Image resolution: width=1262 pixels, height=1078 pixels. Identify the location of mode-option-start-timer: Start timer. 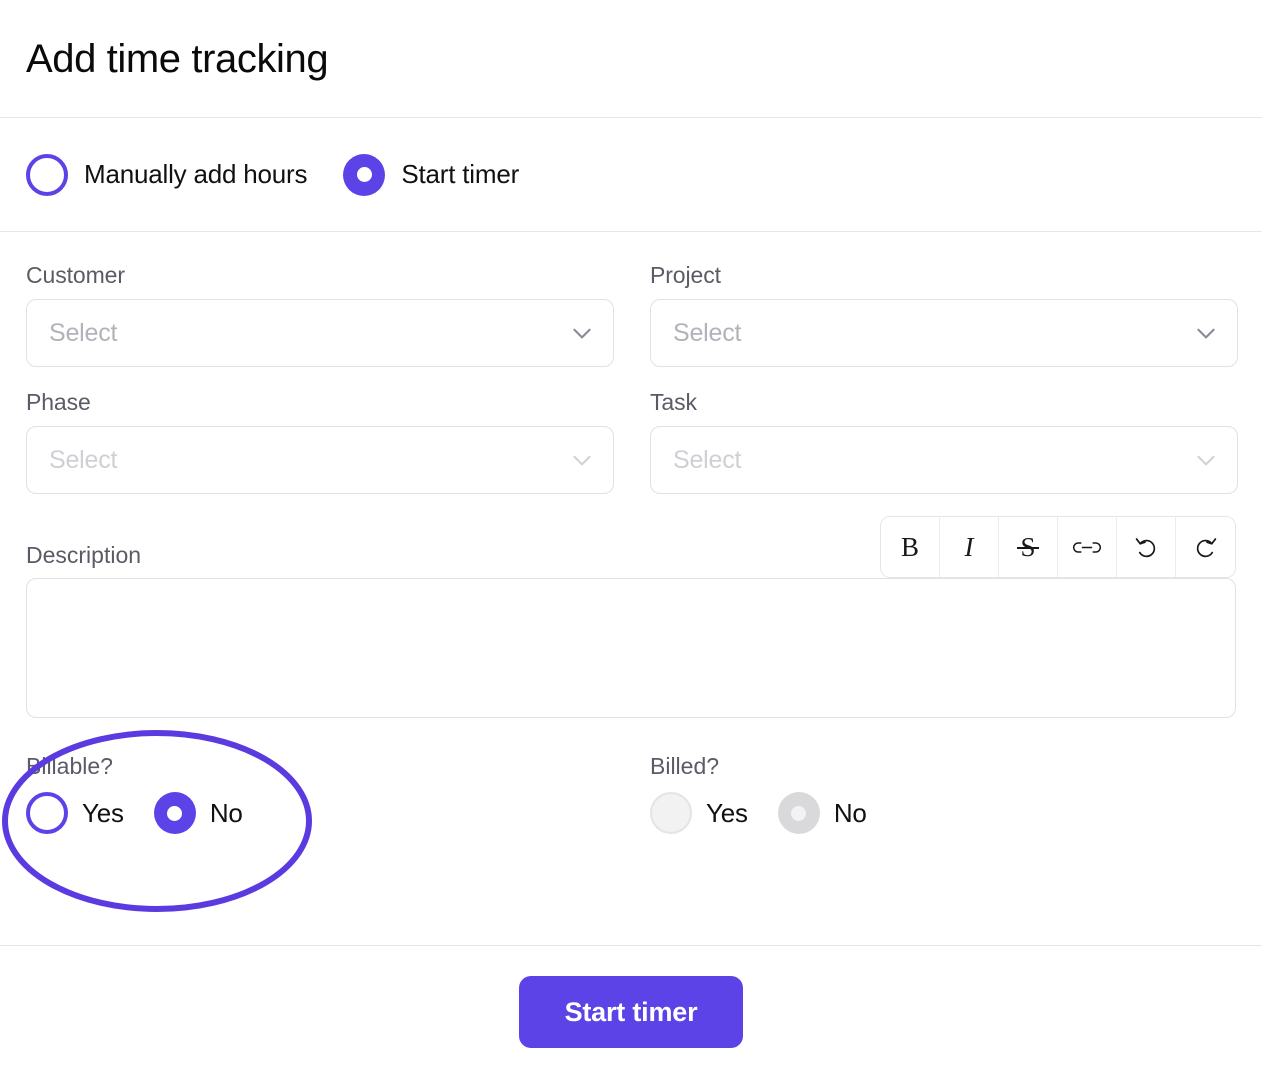
(431, 174).